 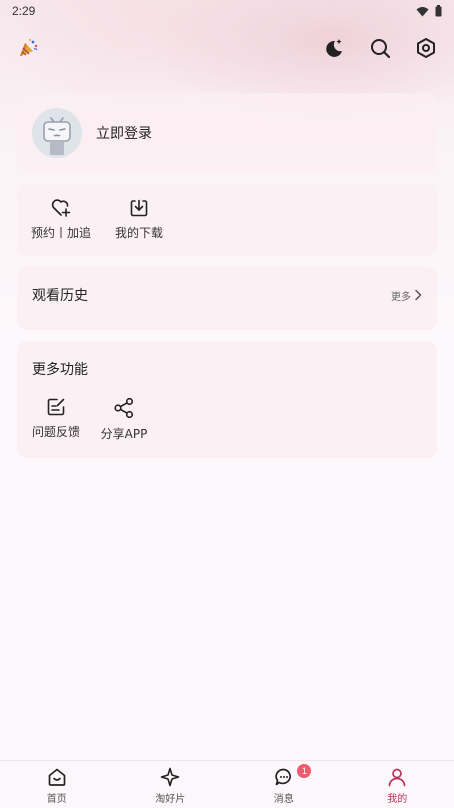 I want to click on tab-home: 首页, so click(x=57, y=784).